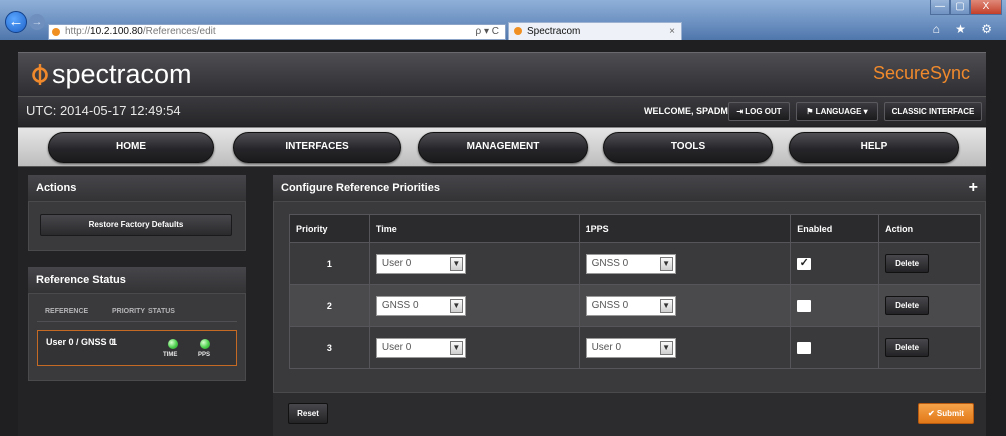 This screenshot has width=1006, height=436. I want to click on priority-cell: 3, so click(329, 347).